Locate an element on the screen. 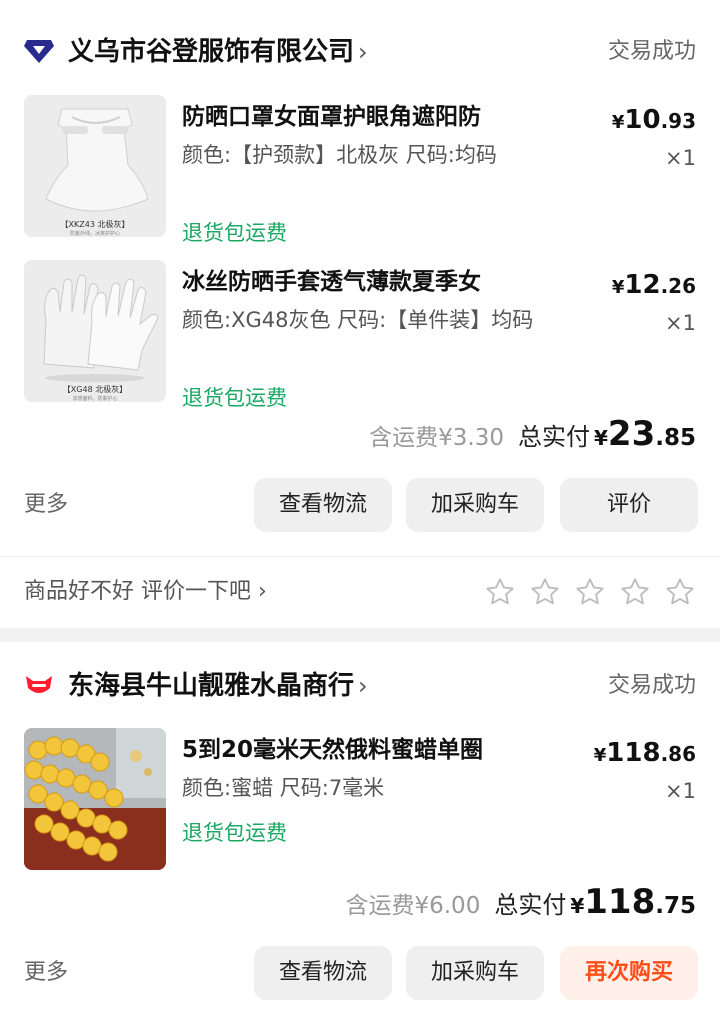  order-actions: 更多 查看物流 加采购车 再次购买 is located at coordinates (361, 973).